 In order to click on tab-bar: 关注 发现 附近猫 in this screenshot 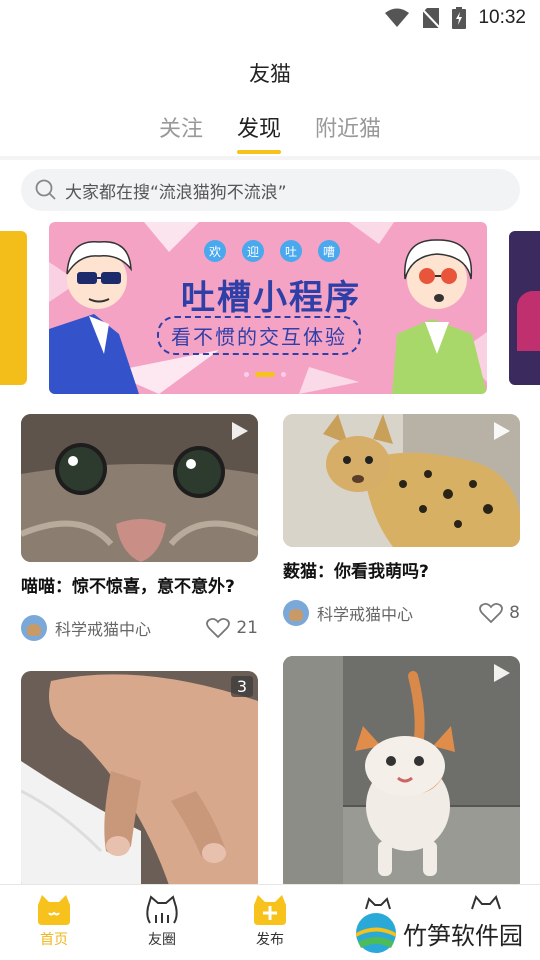, I will do `click(270, 134)`.